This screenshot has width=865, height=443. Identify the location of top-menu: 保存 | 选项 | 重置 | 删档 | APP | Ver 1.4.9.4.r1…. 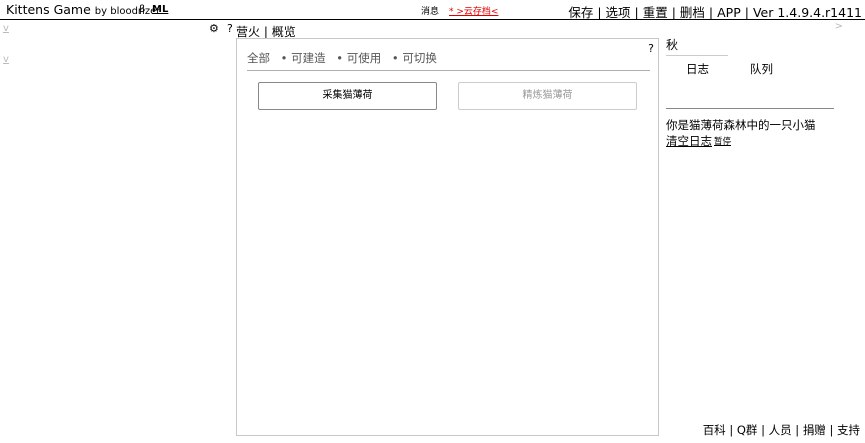
(715, 11).